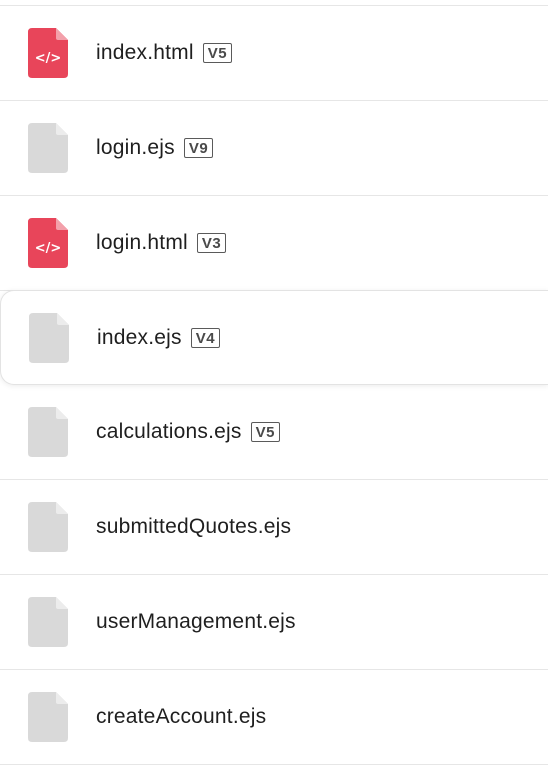 This screenshot has height=765, width=548. Describe the element at coordinates (205, 337) in the screenshot. I see `version-badge: V4` at that location.